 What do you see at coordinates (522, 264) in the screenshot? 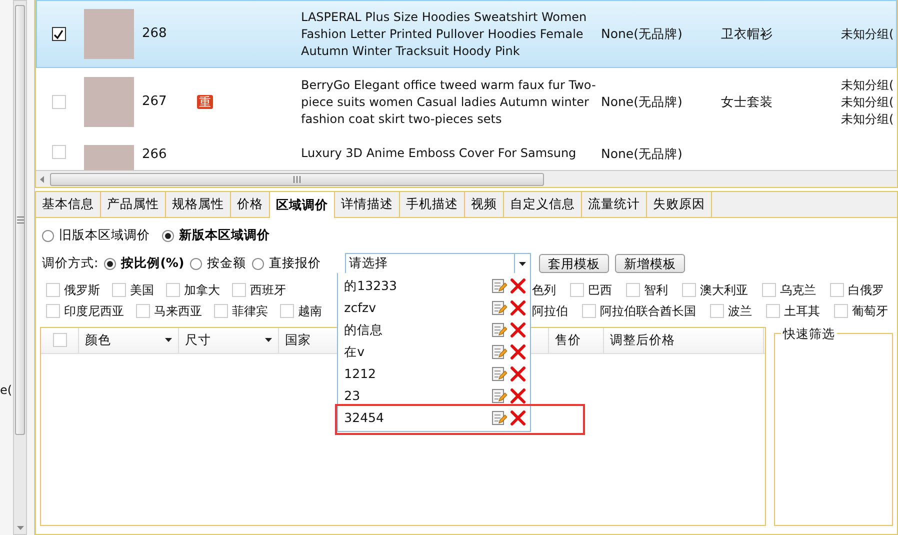
I see `caret-icon` at bounding box center [522, 264].